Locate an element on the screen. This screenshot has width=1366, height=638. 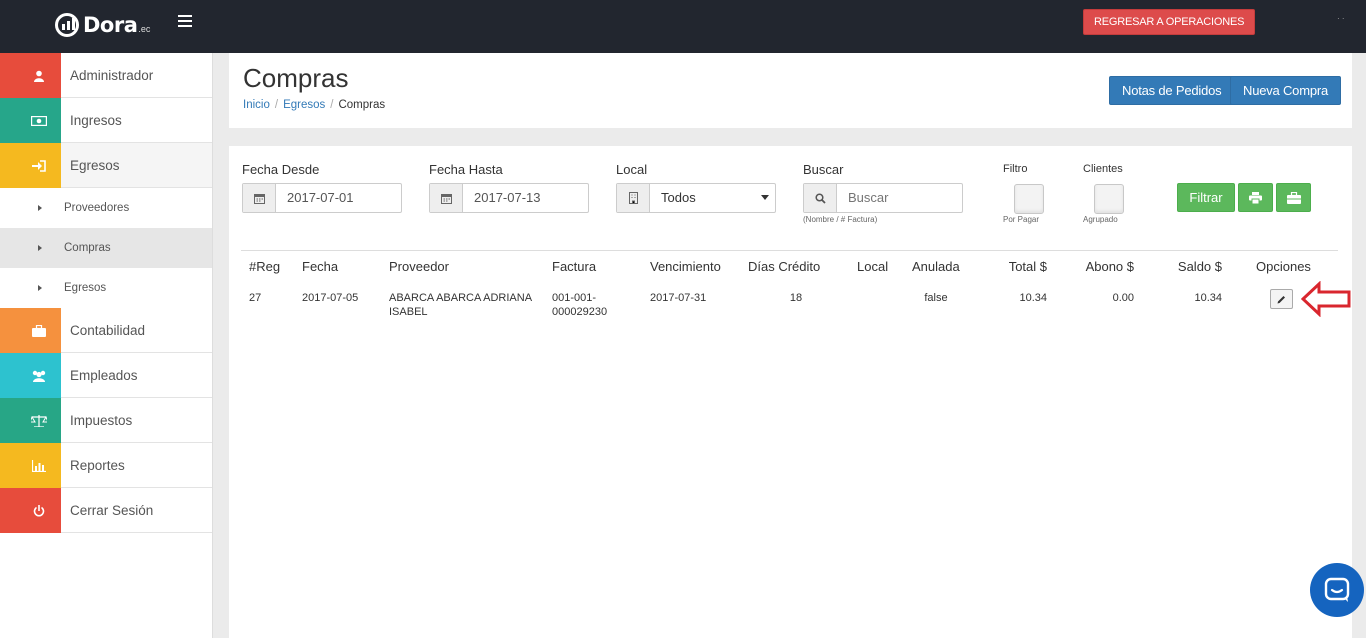
app-logo: Dora .ec is located at coordinates (102, 25).